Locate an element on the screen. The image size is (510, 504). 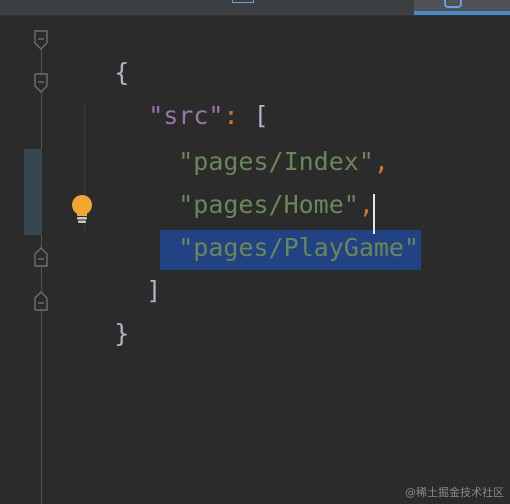
file-tab-icon is located at coordinates (243, 1).